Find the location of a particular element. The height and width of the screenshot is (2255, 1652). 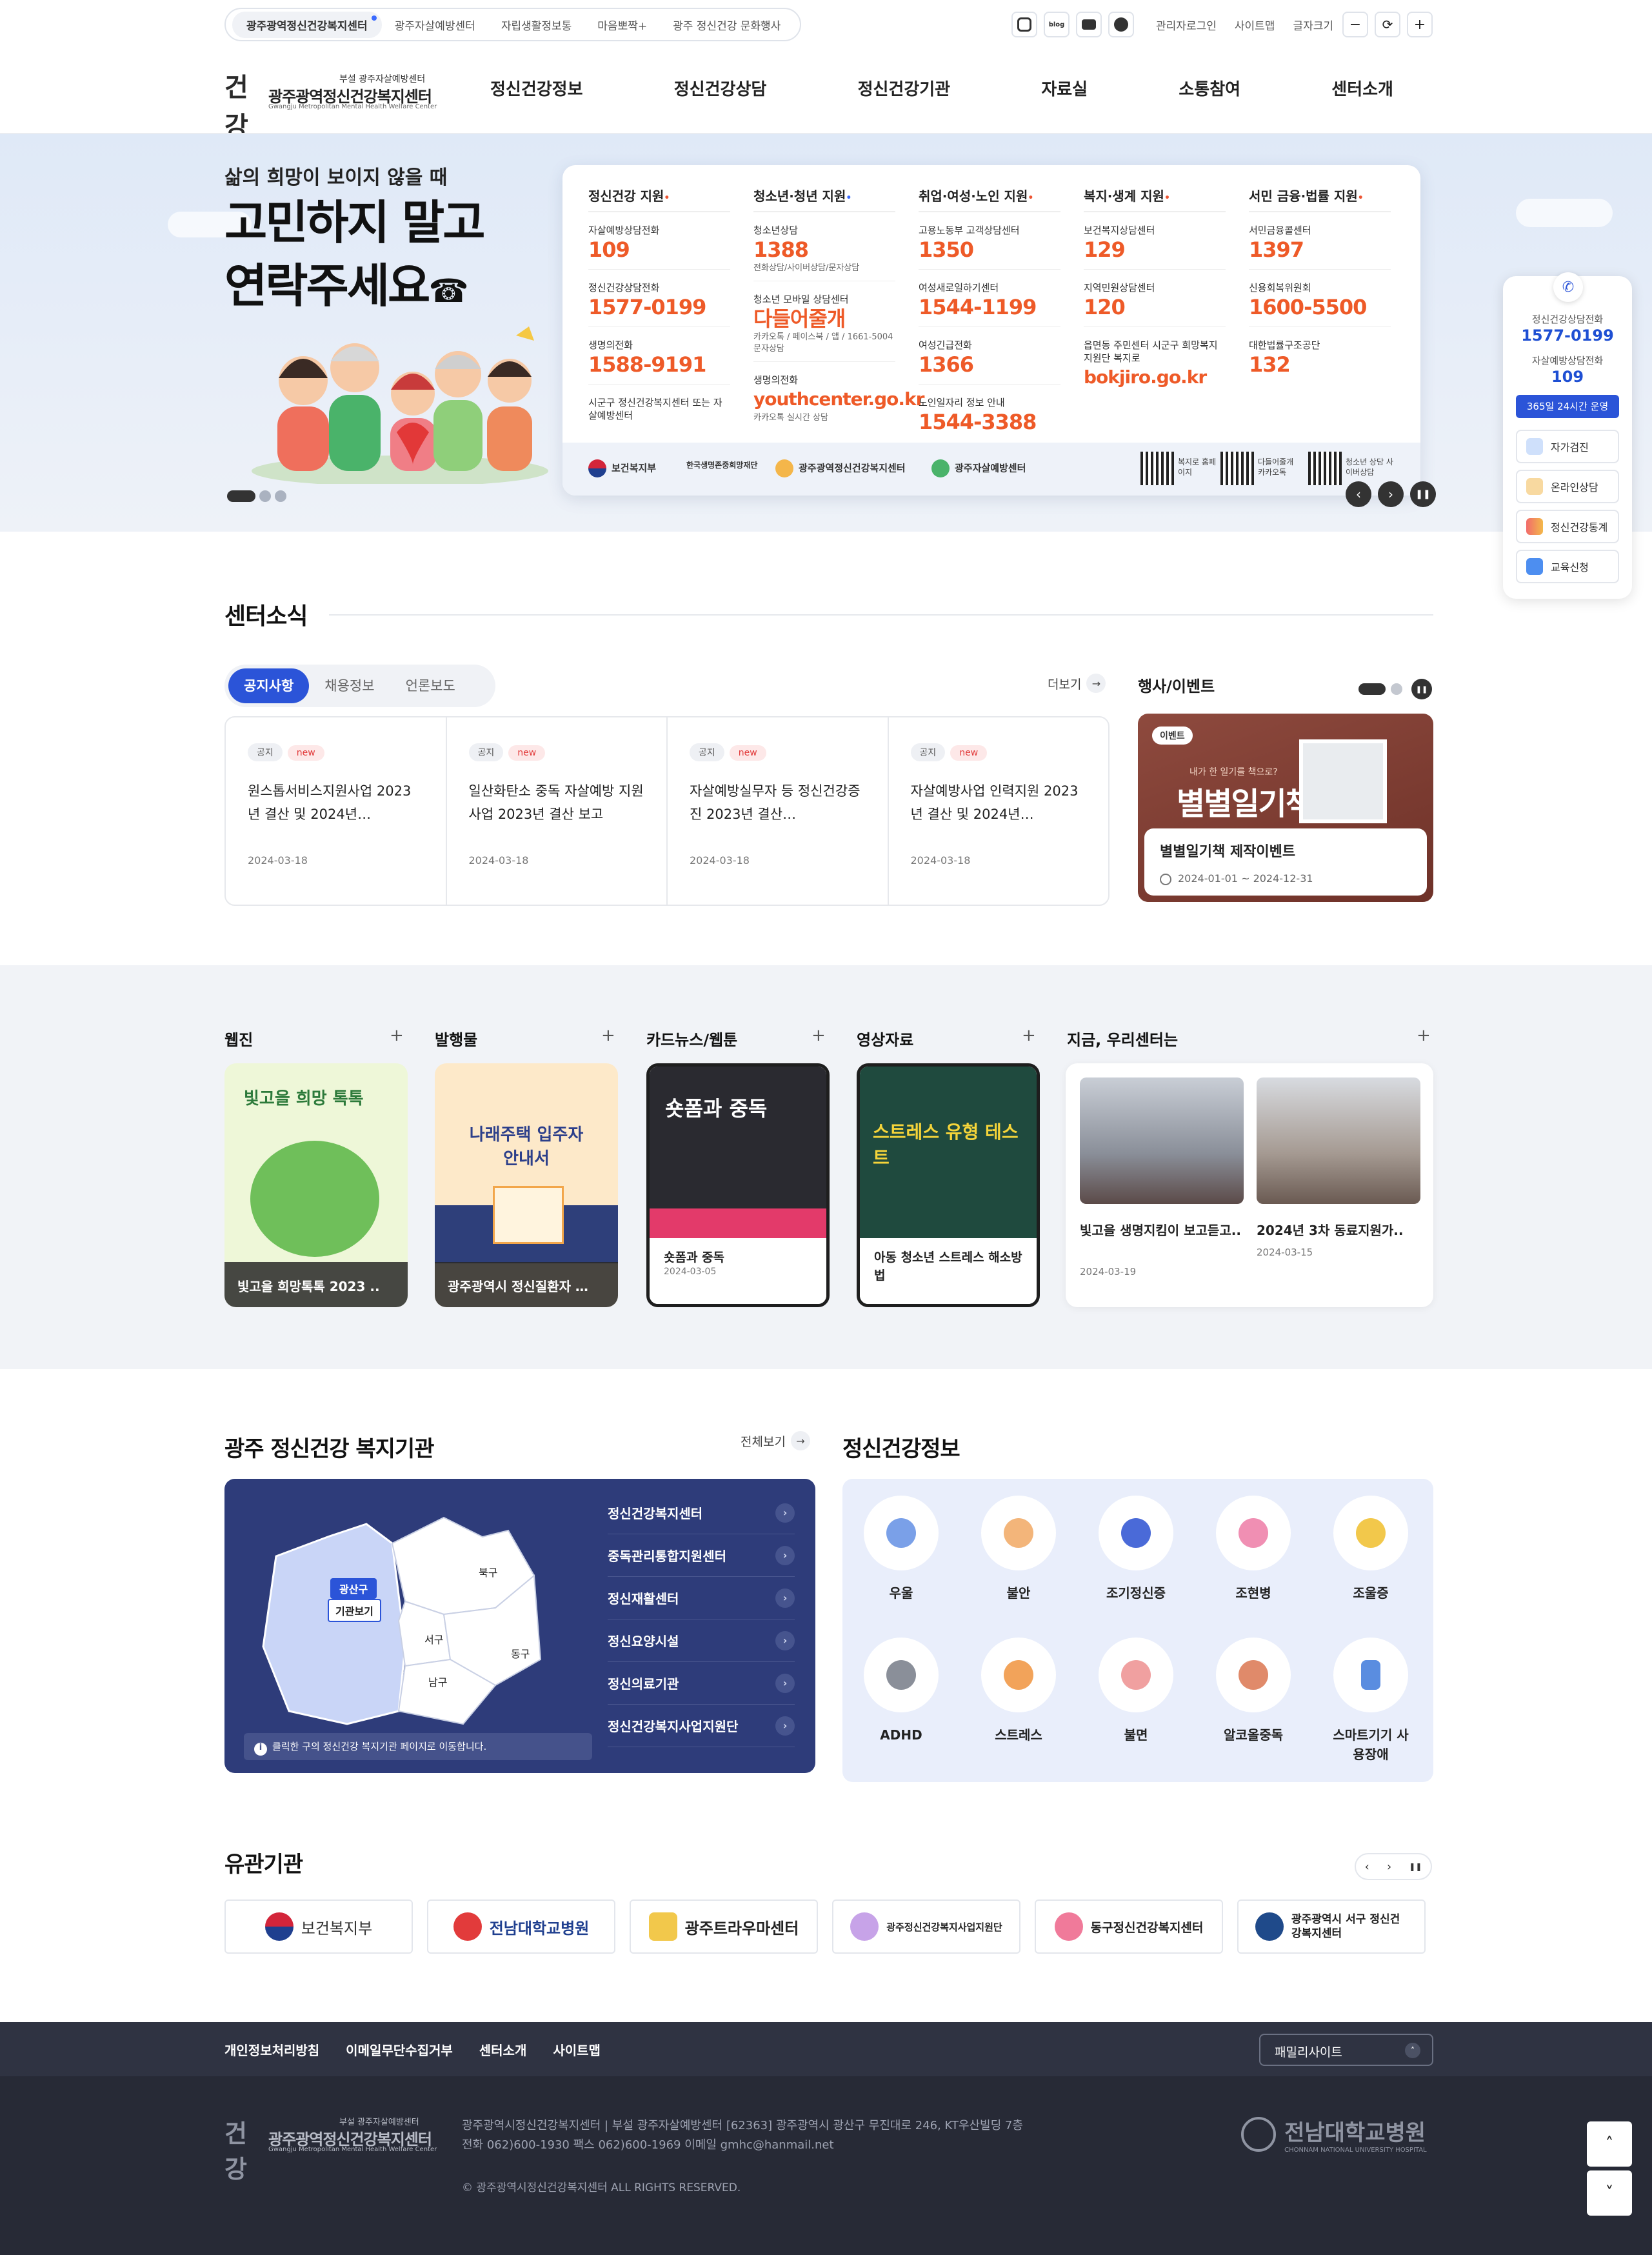

privacy-policy-link: 개인정보처리방침 is located at coordinates (271, 2050).